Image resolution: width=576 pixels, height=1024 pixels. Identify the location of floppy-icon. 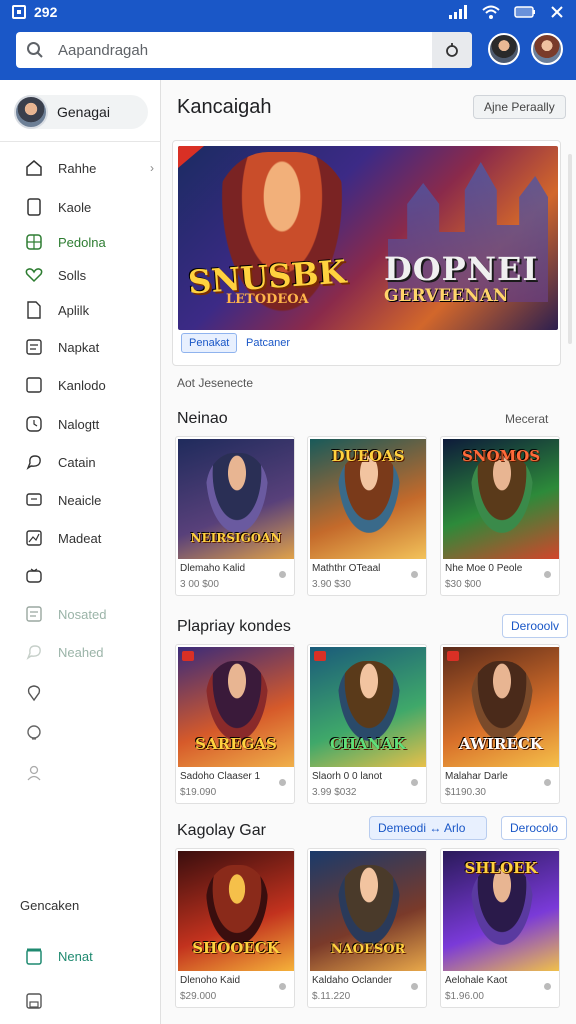
(34, 1001).